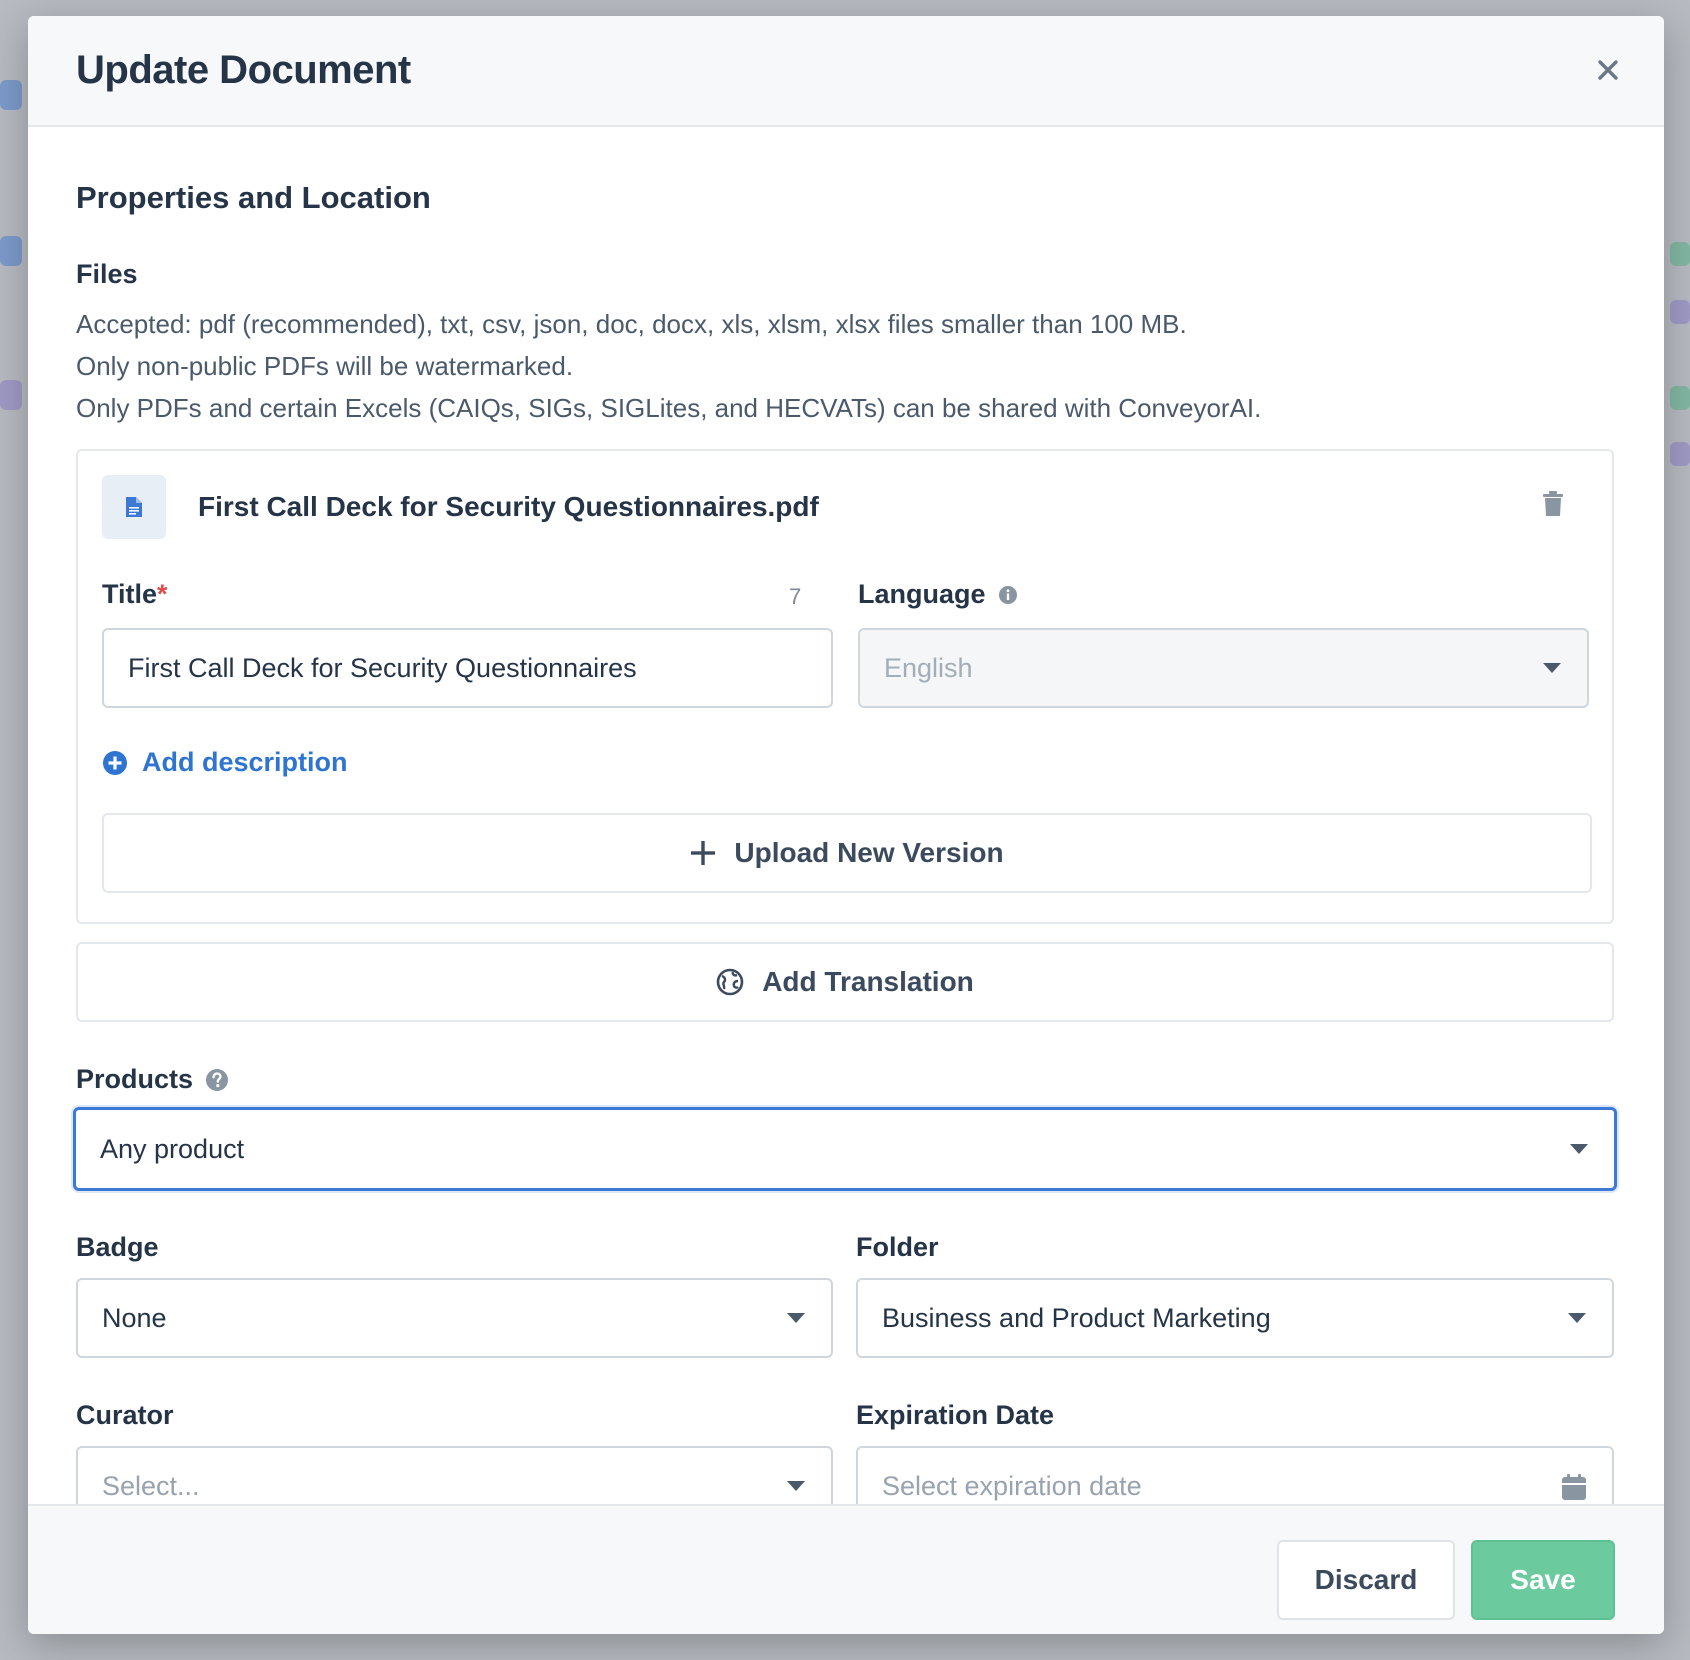 The image size is (1690, 1660). What do you see at coordinates (130, 594) in the screenshot?
I see `title-label-text: Title` at bounding box center [130, 594].